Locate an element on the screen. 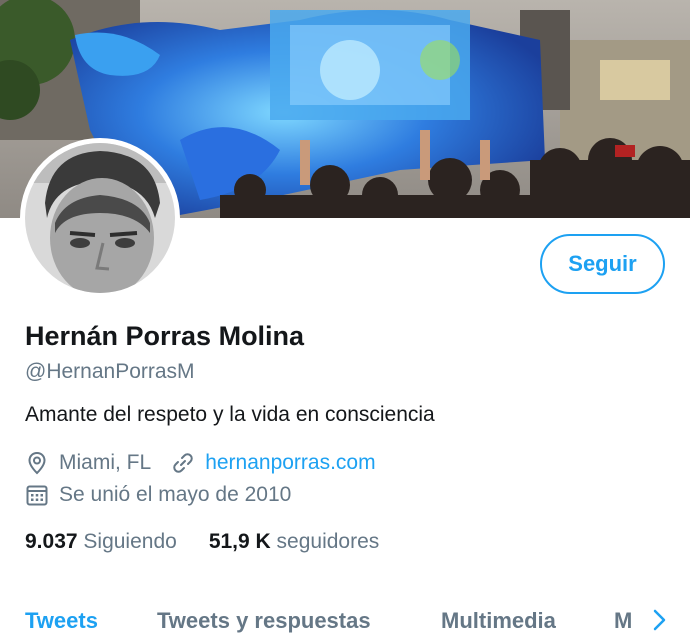 The height and width of the screenshot is (644, 690). following-label: Siguiendo is located at coordinates (130, 541).